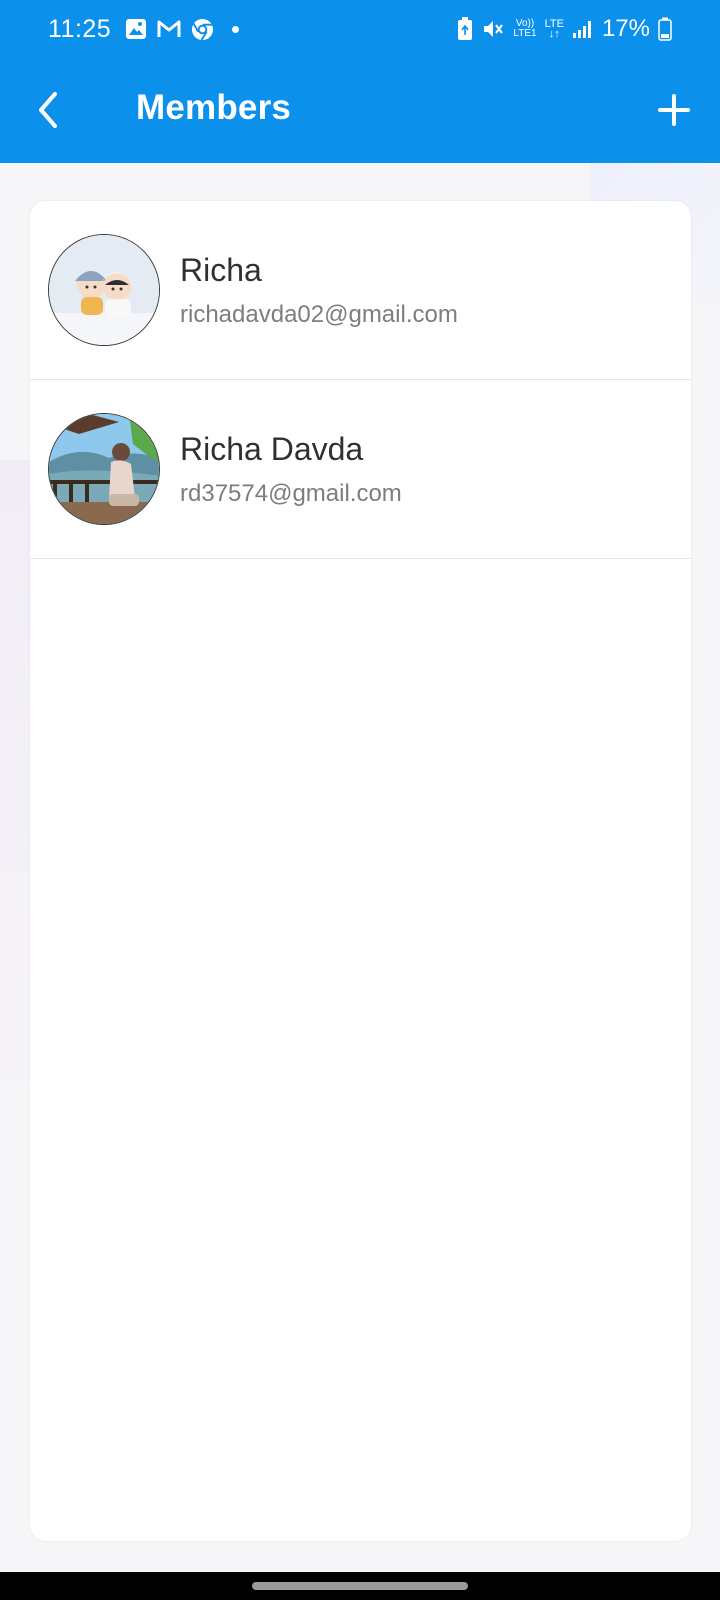 This screenshot has width=720, height=1600. What do you see at coordinates (465, 29) in the screenshot?
I see `battery-saver-icon` at bounding box center [465, 29].